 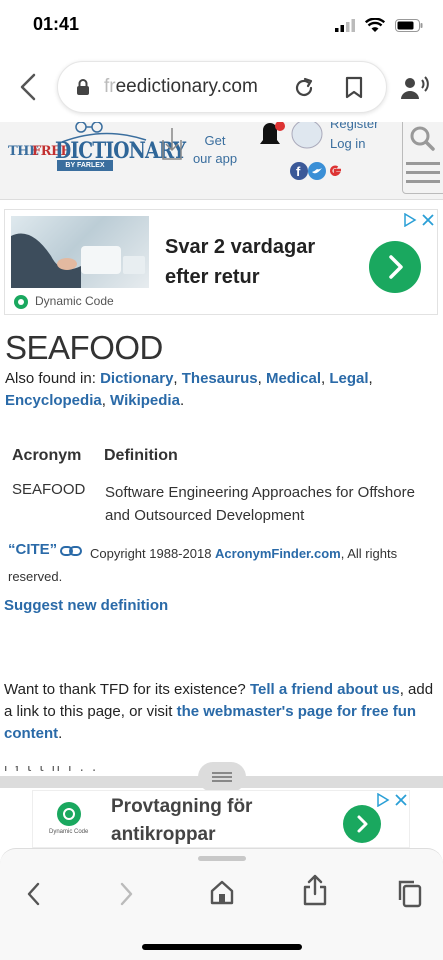 What do you see at coordinates (410, 895) in the screenshot?
I see `tabs-icon` at bounding box center [410, 895].